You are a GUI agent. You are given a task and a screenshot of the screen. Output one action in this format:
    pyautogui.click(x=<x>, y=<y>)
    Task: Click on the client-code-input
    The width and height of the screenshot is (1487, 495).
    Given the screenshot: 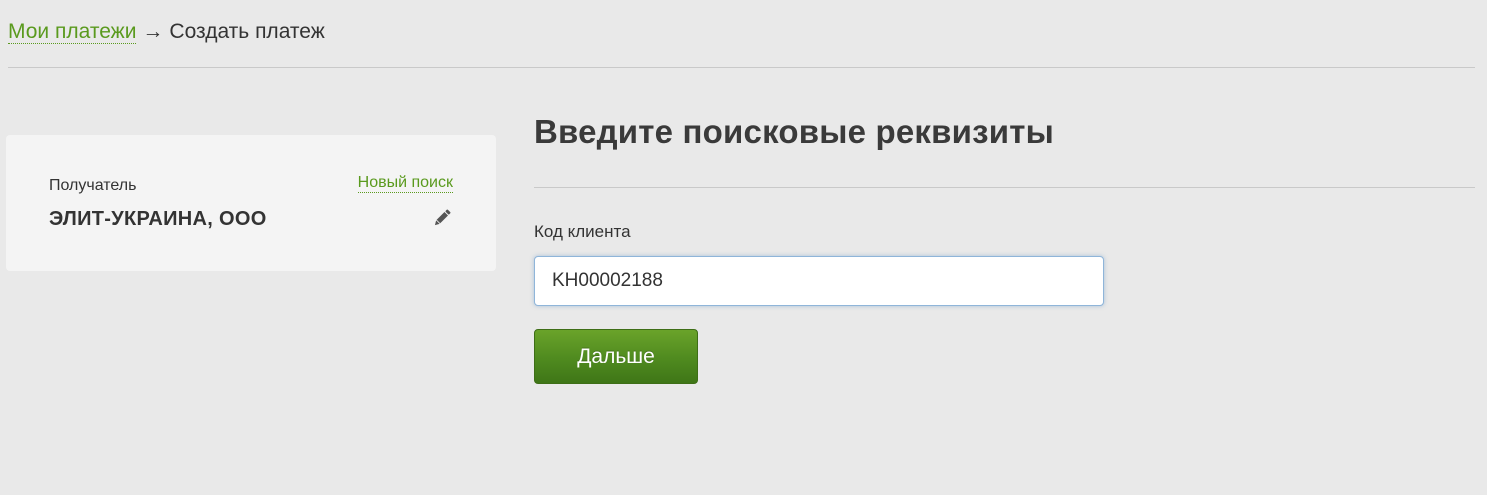 What is the action you would take?
    pyautogui.click(x=819, y=281)
    